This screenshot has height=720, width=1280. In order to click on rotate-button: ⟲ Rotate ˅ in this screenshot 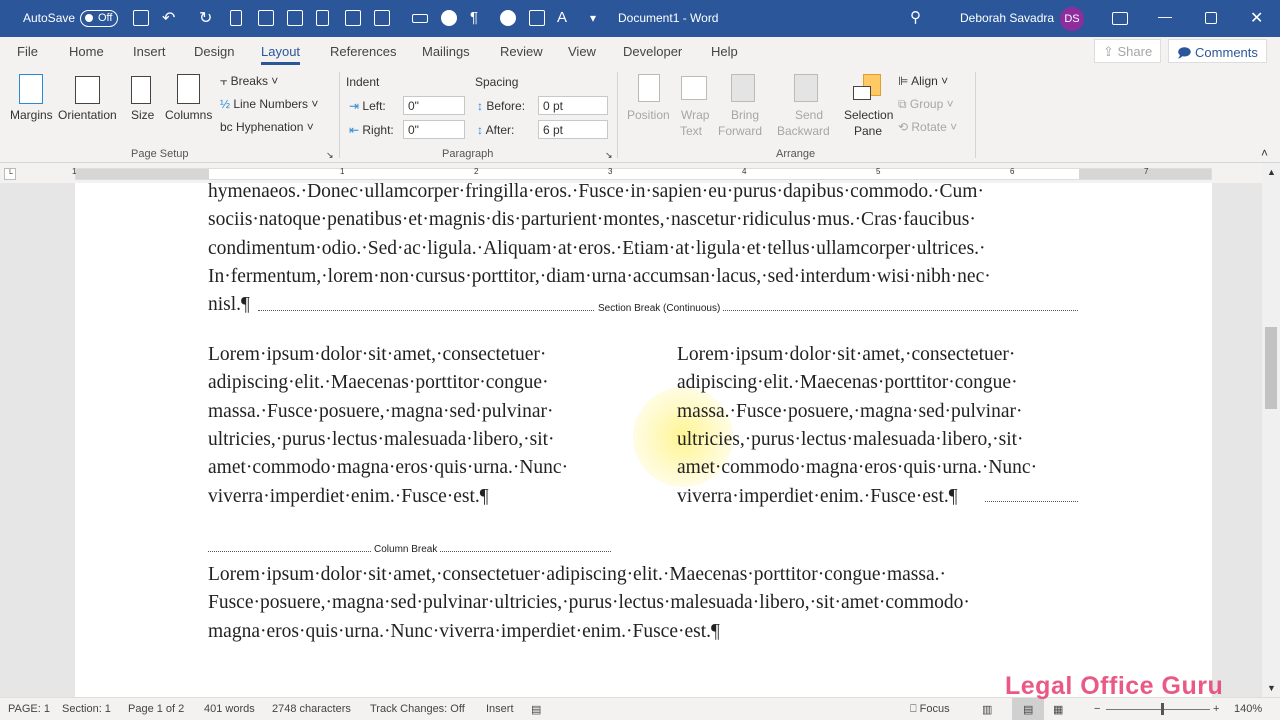, I will do `click(927, 127)`.